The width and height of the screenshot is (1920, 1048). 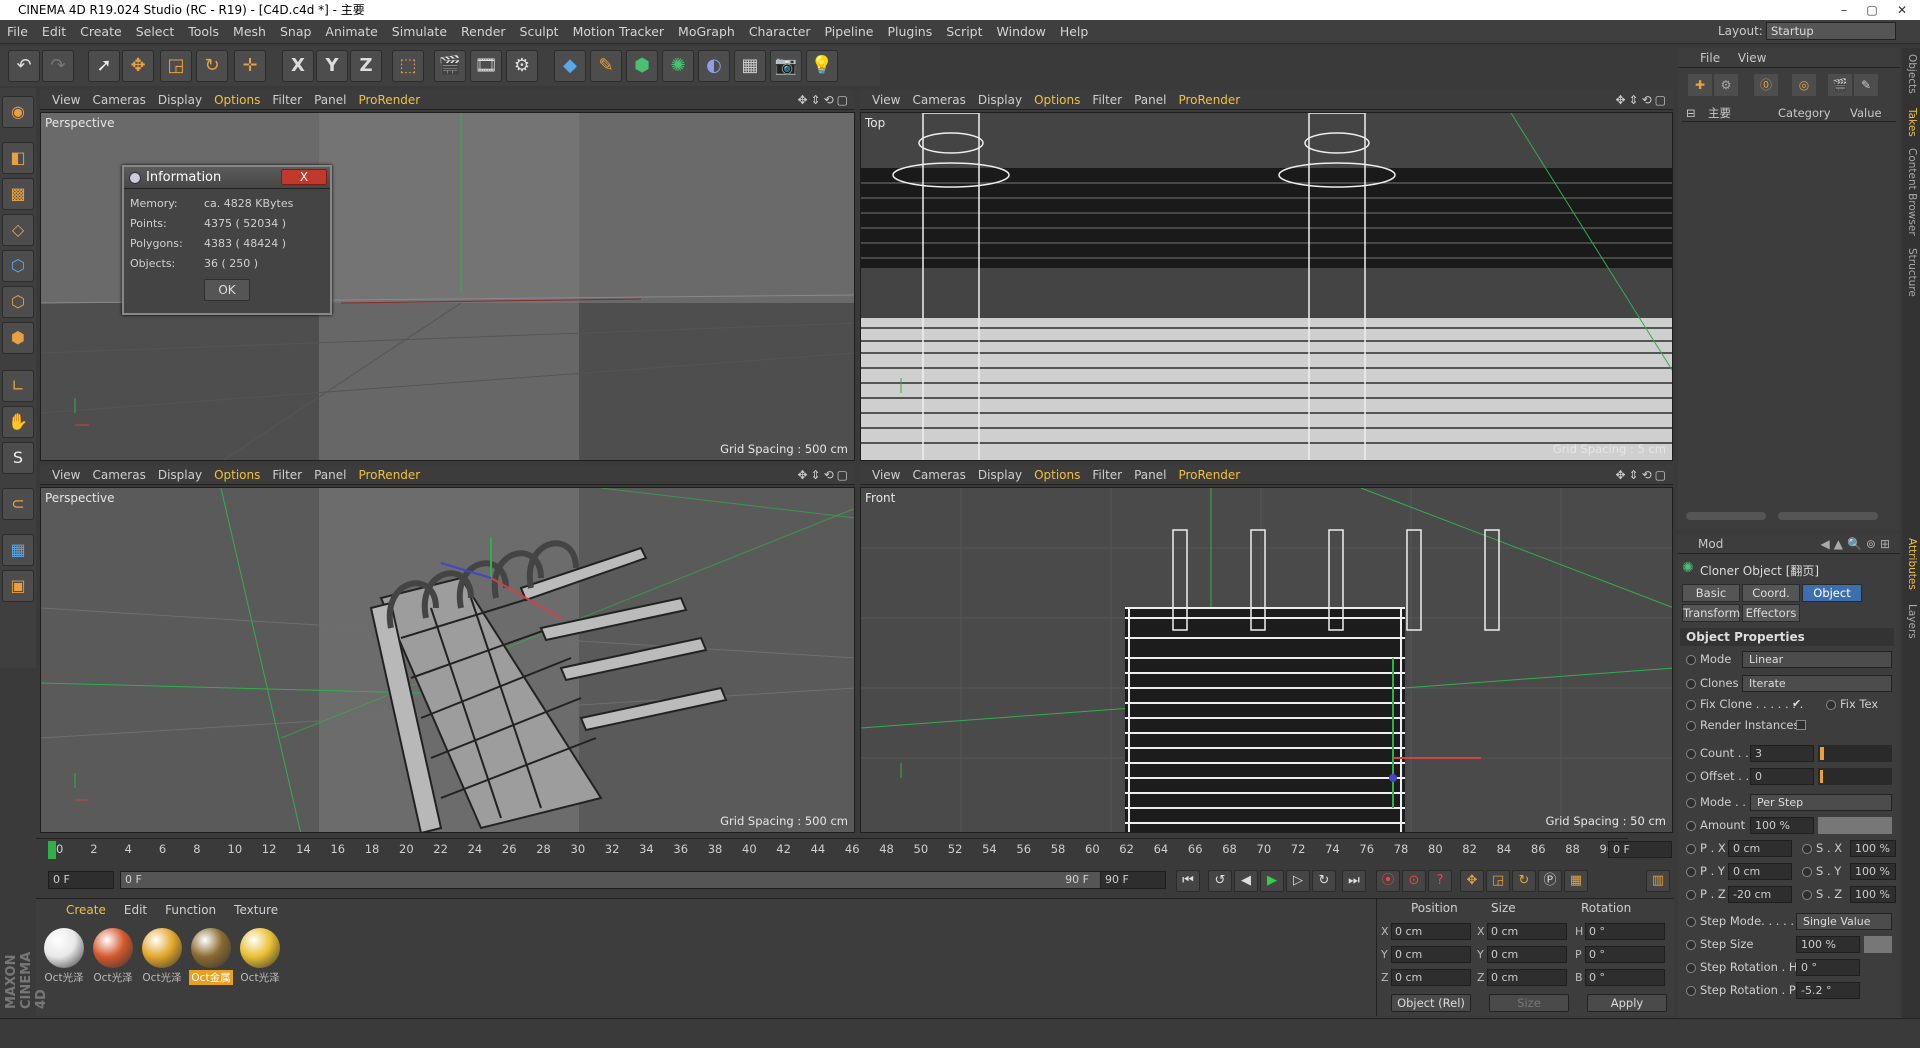 What do you see at coordinates (1272, 881) in the screenshot?
I see `play-icon: ▶` at bounding box center [1272, 881].